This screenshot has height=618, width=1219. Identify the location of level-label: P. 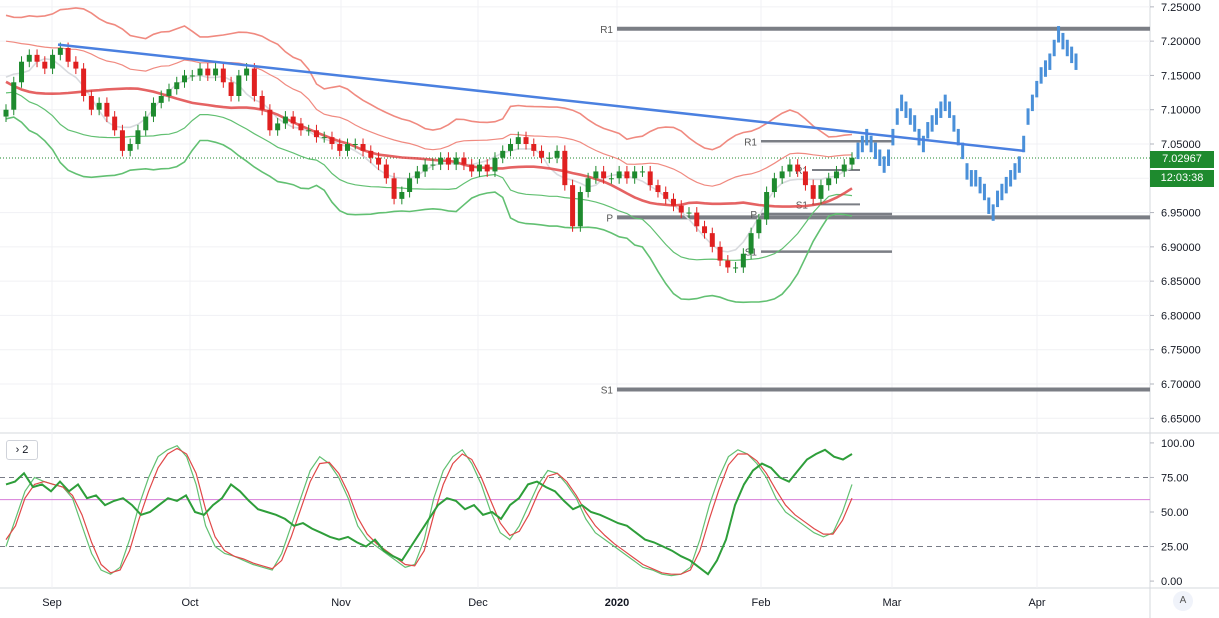
(753, 215).